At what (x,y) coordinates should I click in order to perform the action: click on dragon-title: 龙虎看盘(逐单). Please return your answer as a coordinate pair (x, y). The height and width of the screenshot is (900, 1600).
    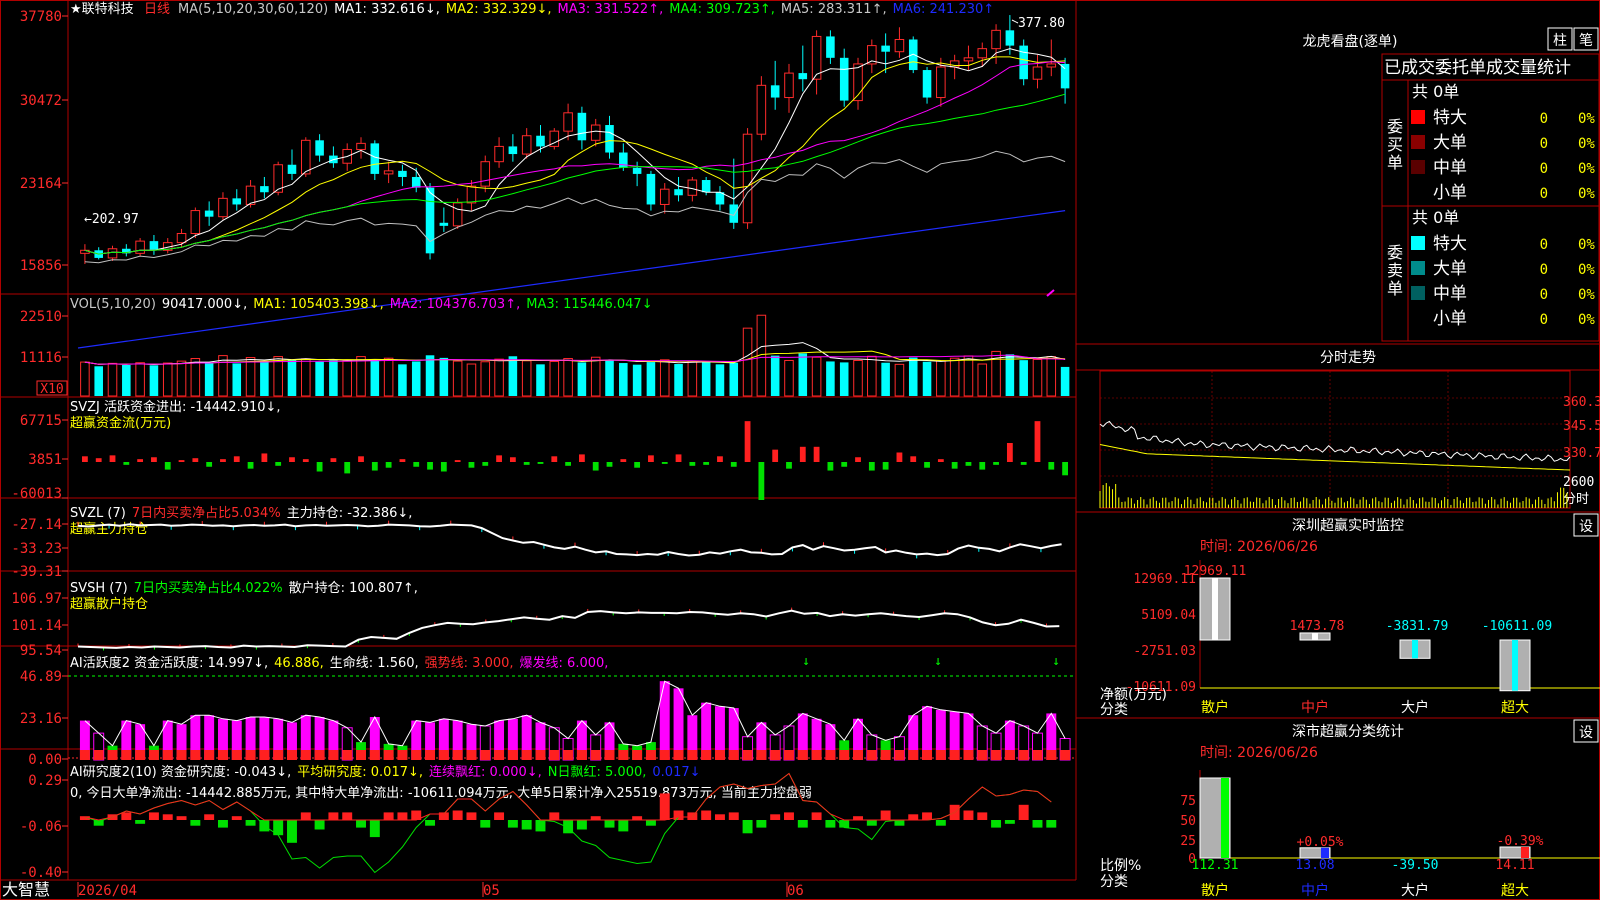
    Looking at the image, I should click on (1350, 41).